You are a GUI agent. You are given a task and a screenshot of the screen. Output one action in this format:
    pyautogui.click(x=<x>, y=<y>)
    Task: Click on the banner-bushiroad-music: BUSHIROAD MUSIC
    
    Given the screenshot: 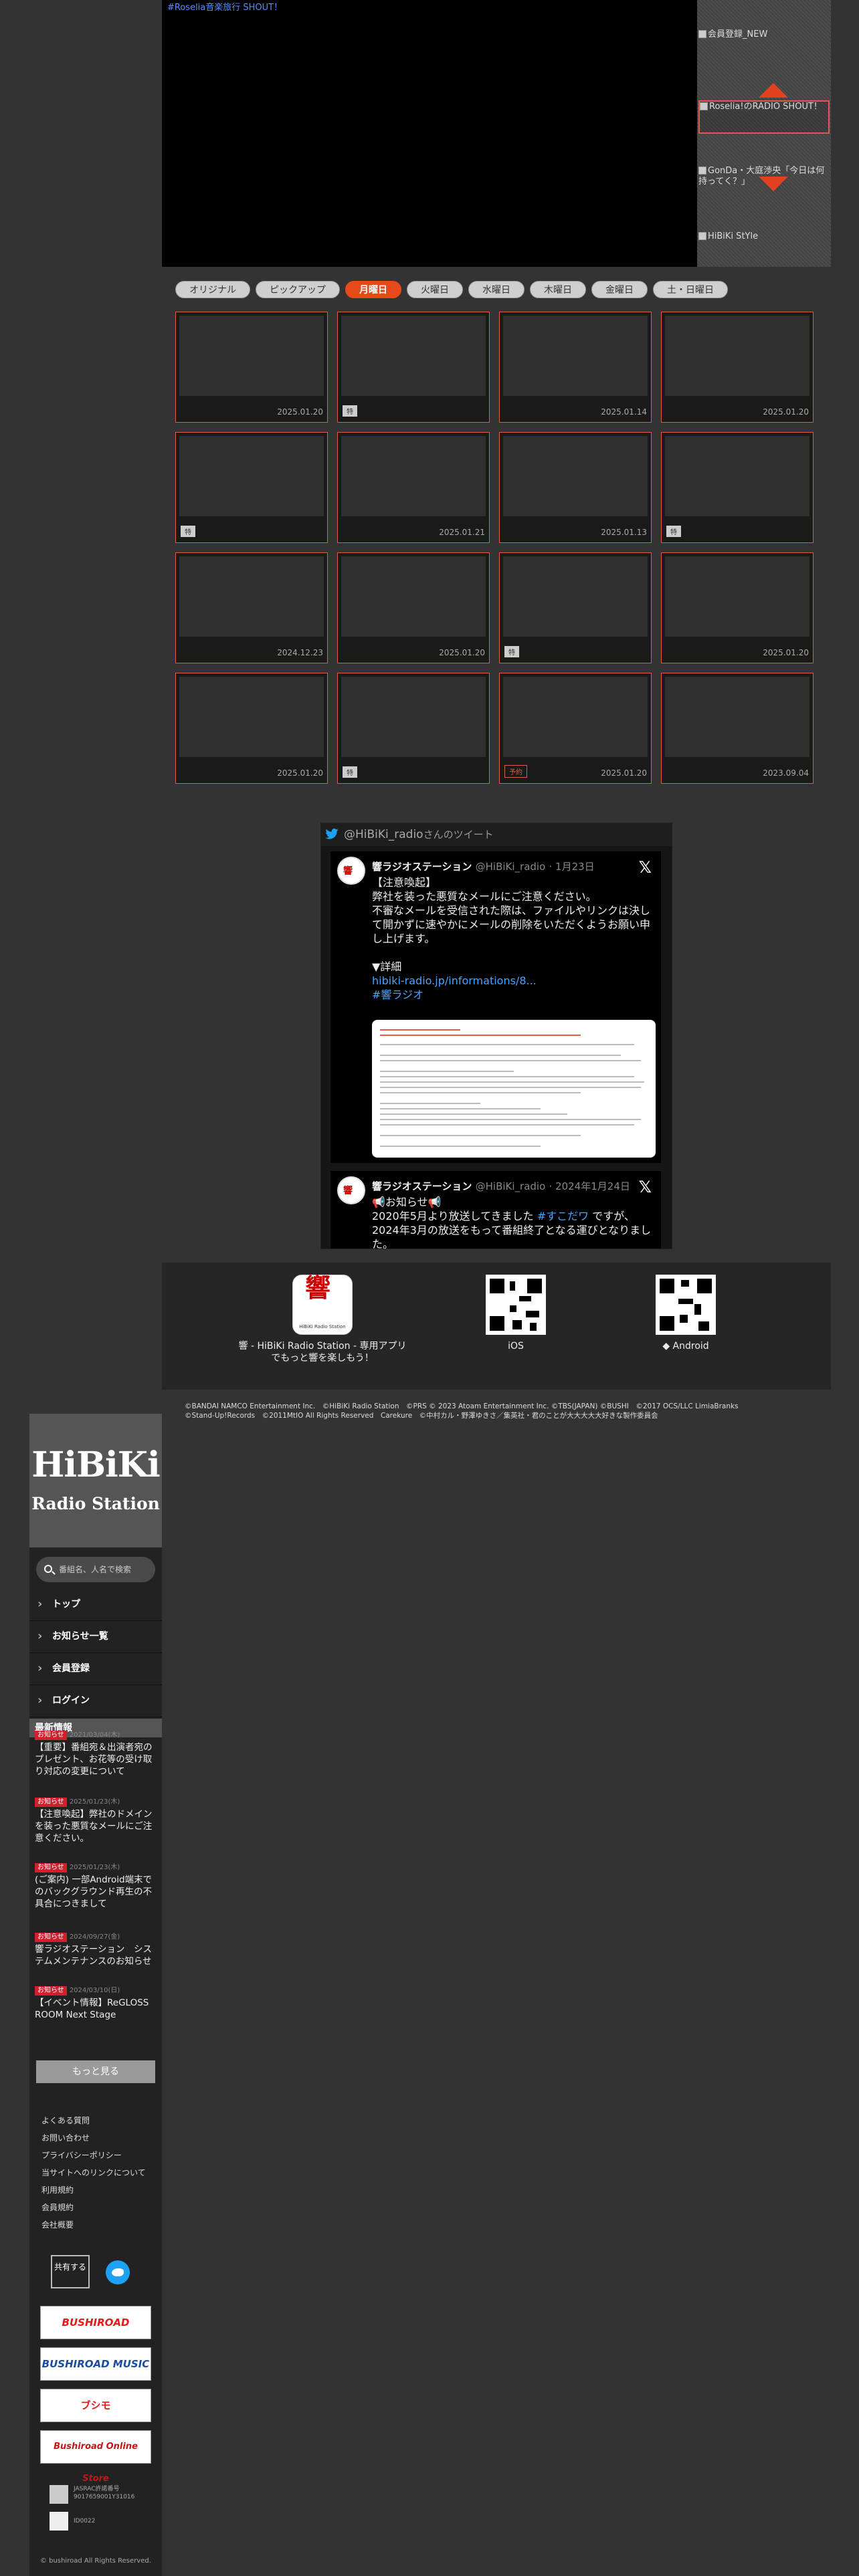 What is the action you would take?
    pyautogui.click(x=95, y=2364)
    